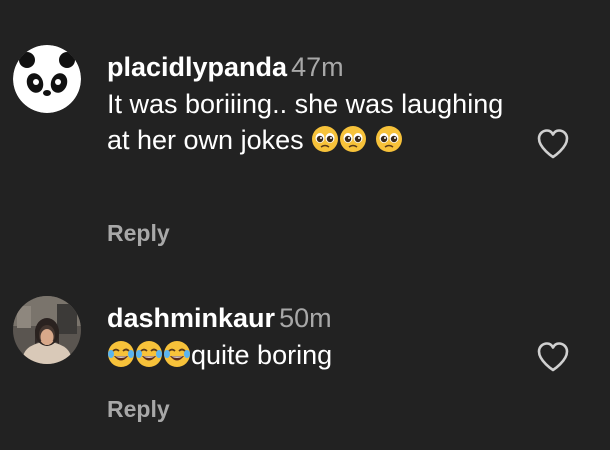 This screenshot has width=610, height=450. I want to click on comment-text: quite boring, so click(317, 355).